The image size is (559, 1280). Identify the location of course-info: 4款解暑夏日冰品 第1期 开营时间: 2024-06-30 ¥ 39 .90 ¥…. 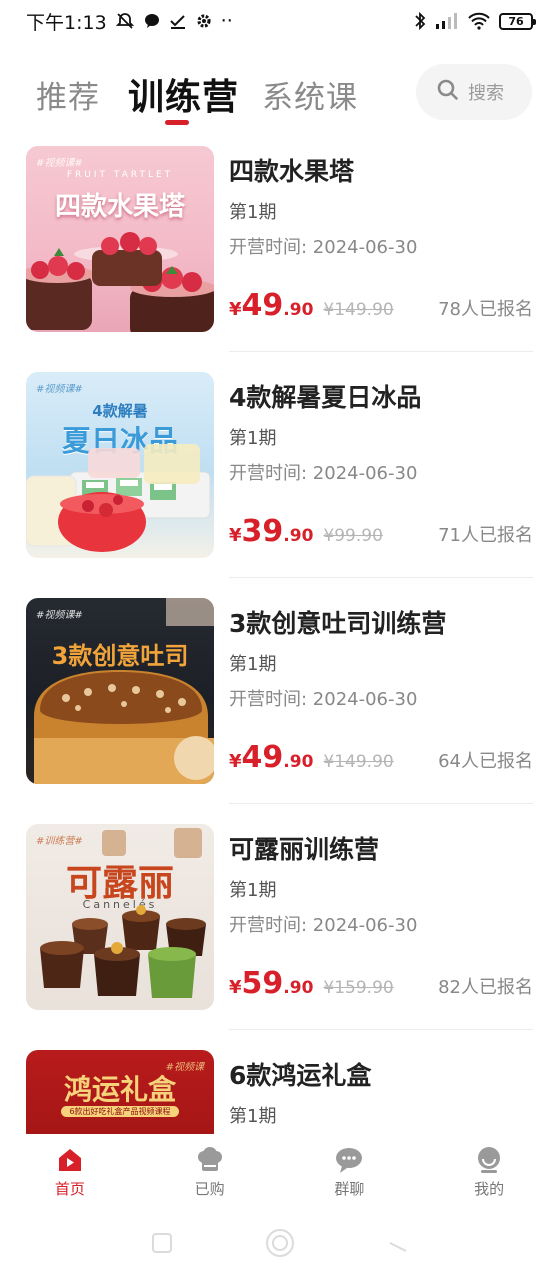
(381, 465).